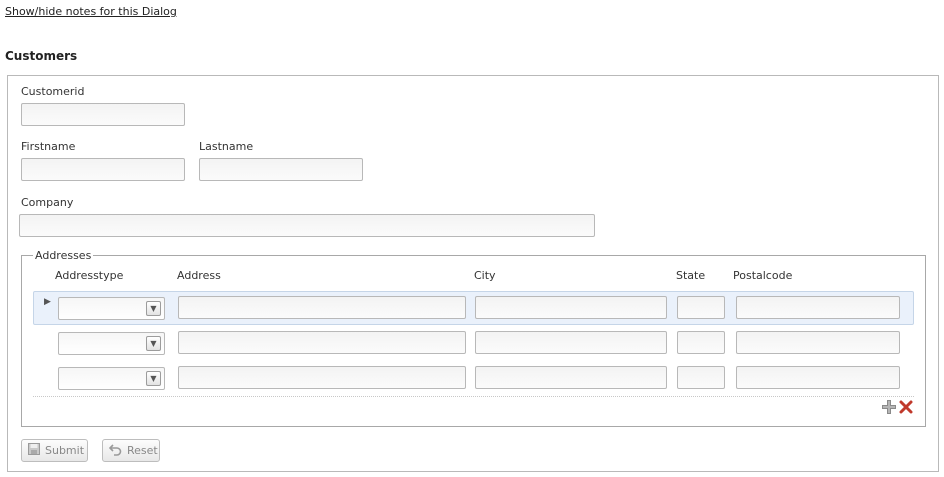 The image size is (944, 477). I want to click on notes-toggle-link: Show/hide notes for this Dialog, so click(91, 11).